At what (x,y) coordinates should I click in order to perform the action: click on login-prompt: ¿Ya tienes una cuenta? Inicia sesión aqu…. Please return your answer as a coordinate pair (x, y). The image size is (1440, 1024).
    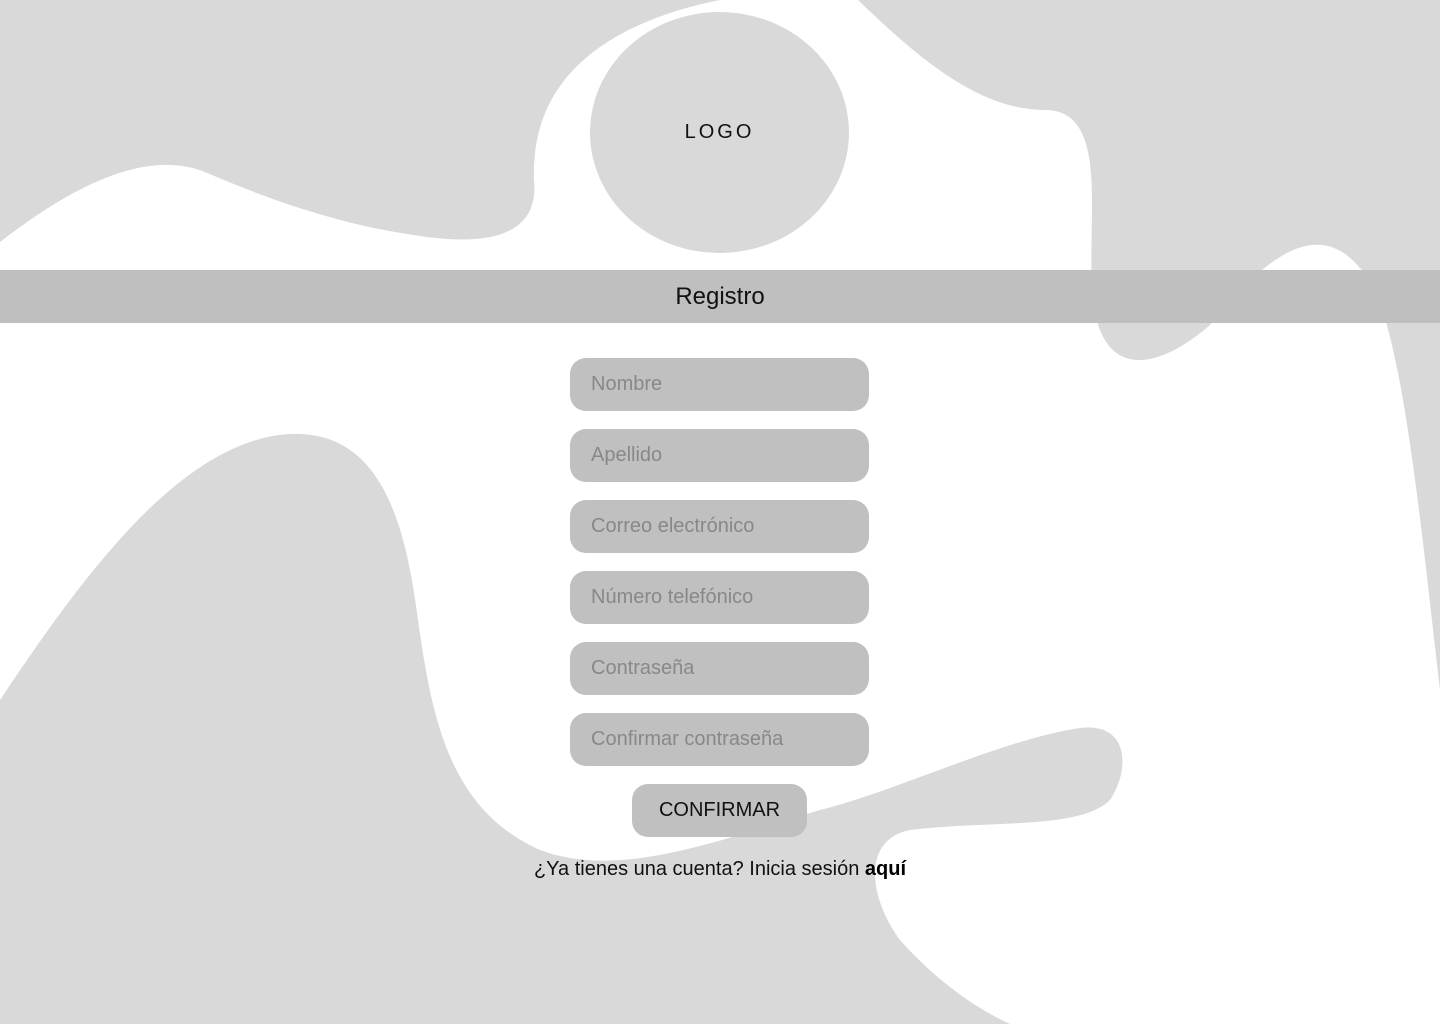
    Looking at the image, I should click on (720, 869).